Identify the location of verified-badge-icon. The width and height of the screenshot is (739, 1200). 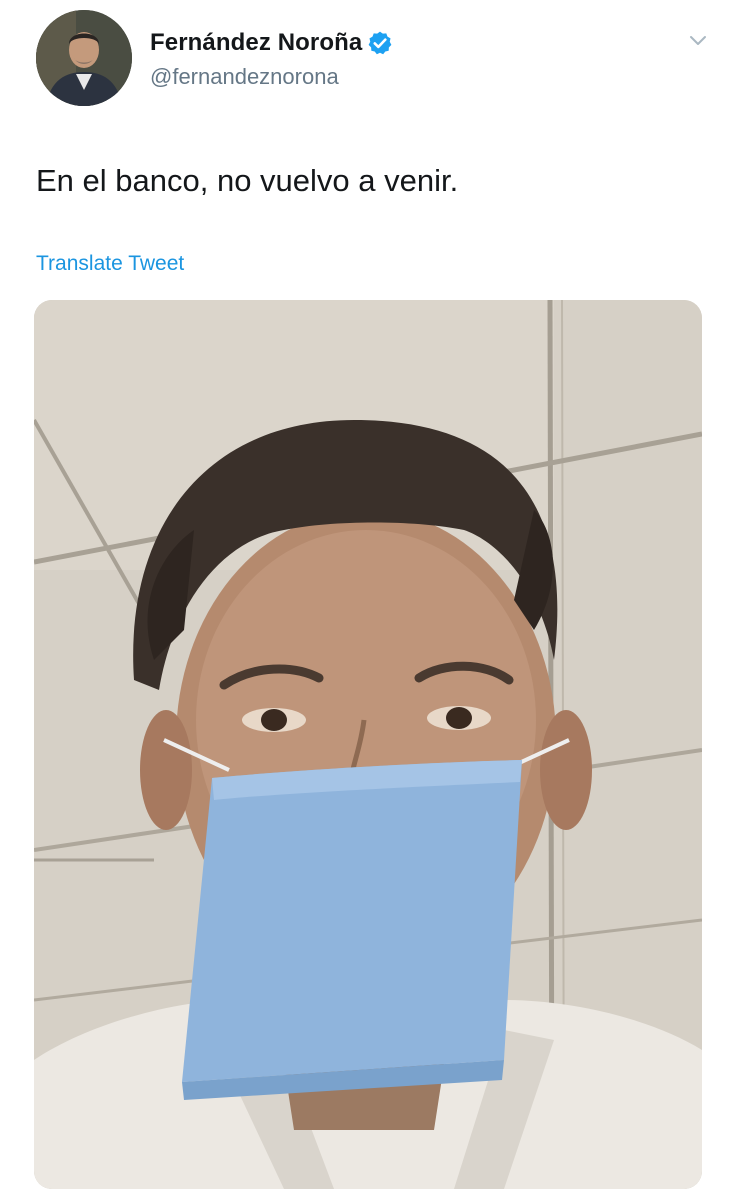
(380, 43).